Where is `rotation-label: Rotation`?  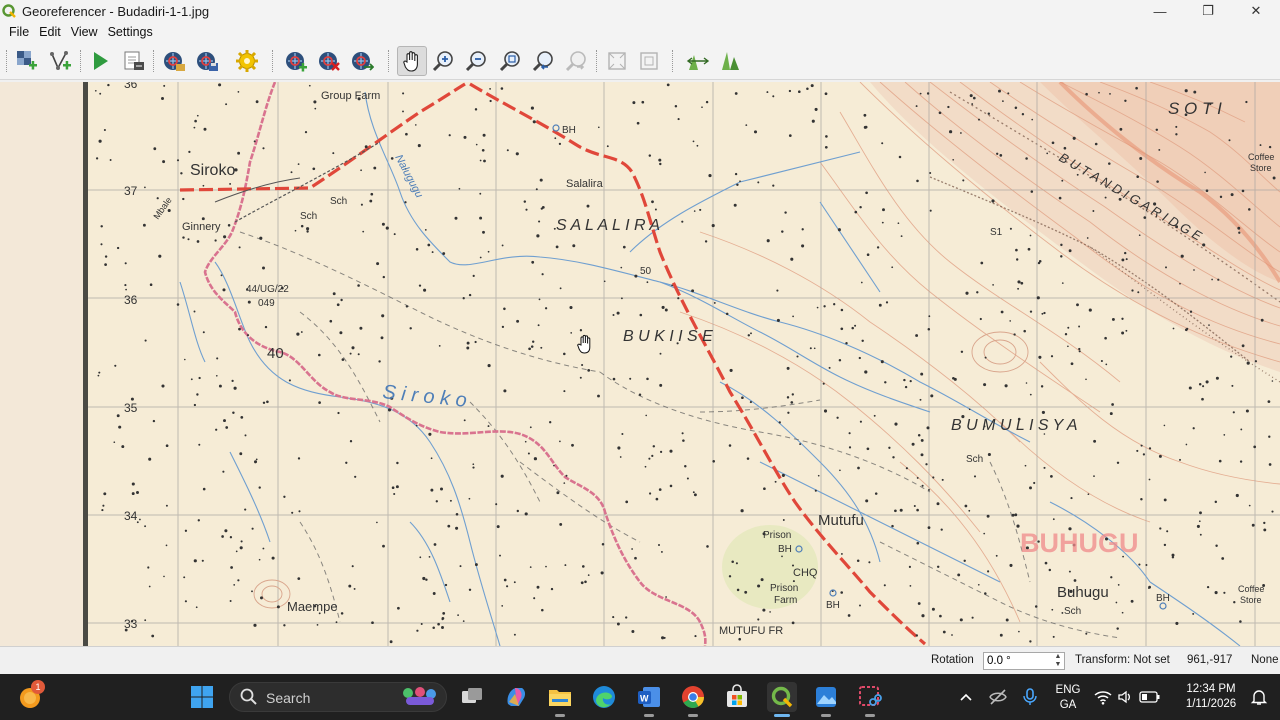
rotation-label: Rotation is located at coordinates (952, 660).